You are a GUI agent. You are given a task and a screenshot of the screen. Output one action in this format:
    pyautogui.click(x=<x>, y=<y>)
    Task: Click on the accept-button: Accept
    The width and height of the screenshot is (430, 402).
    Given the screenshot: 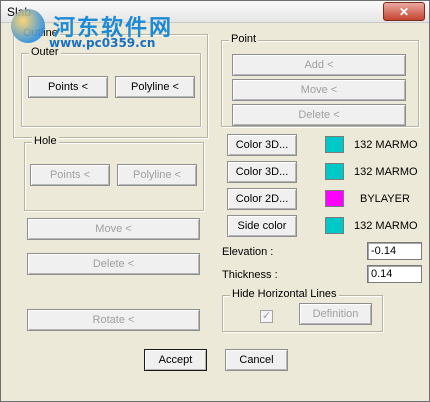 What is the action you would take?
    pyautogui.click(x=175, y=360)
    